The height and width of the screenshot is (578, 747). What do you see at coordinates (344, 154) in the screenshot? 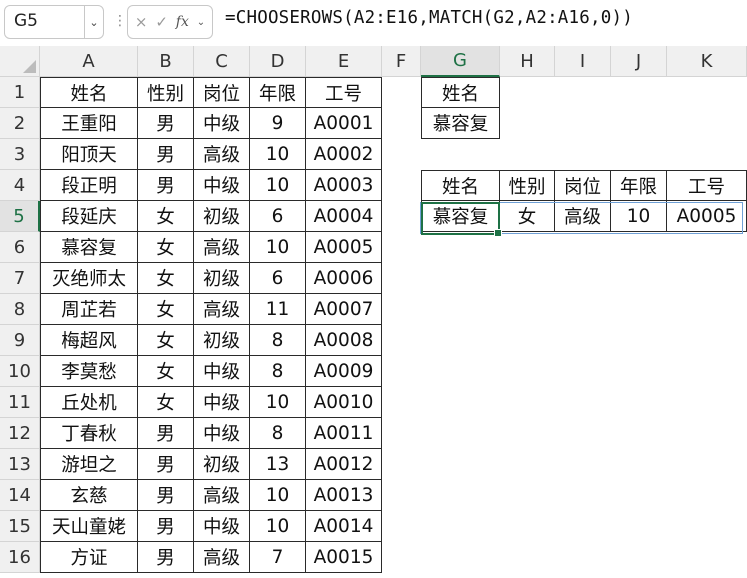
I see `table-cell: A0002` at bounding box center [344, 154].